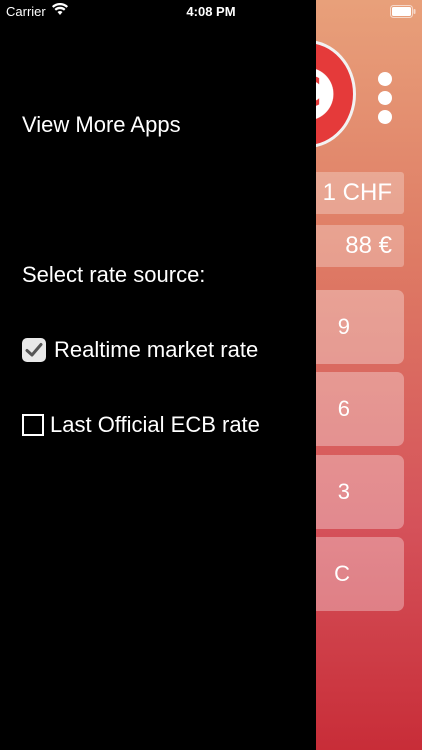  I want to click on battery-icon, so click(403, 11).